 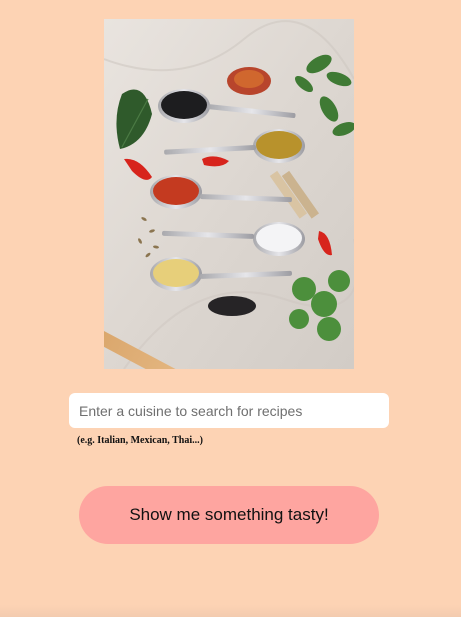 I want to click on page-footer-shade, so click(x=230, y=611).